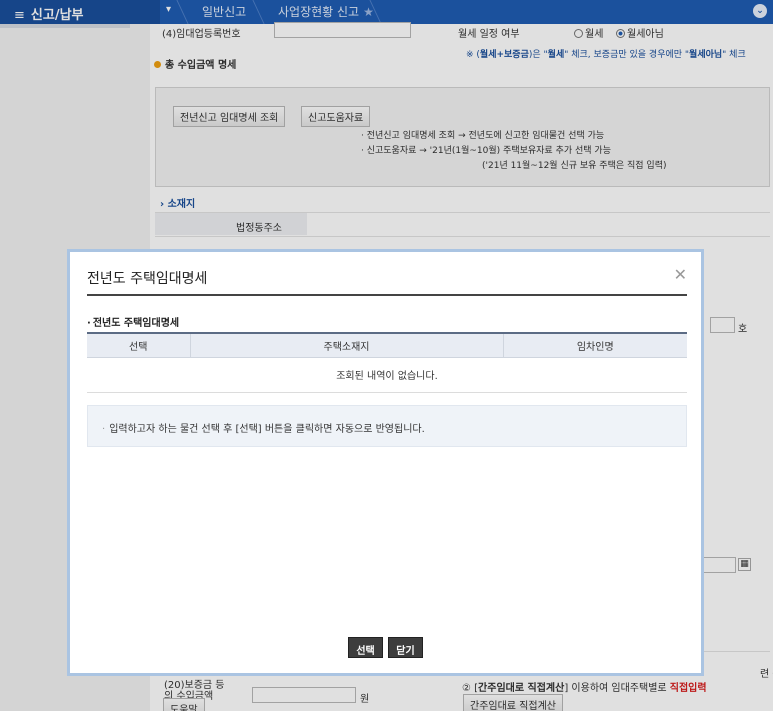 The width and height of the screenshot is (773, 711). I want to click on close-icon: ✕, so click(680, 274).